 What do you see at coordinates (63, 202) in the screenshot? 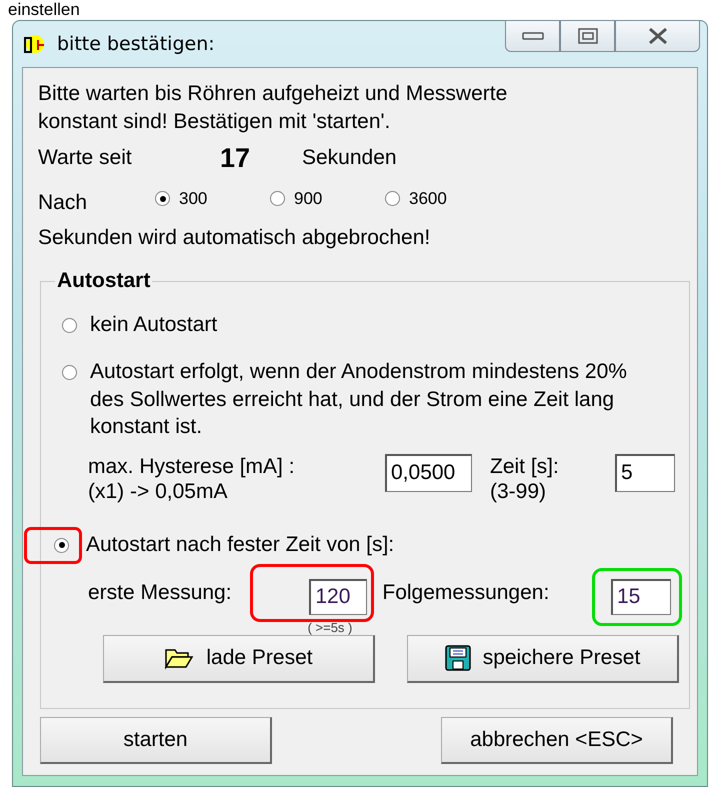
I see `timeout-label: Nach` at bounding box center [63, 202].